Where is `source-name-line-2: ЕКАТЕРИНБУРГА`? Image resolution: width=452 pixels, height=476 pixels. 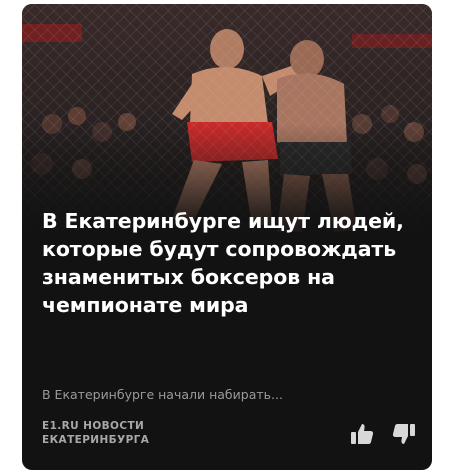
source-name-line-2: ЕКАТЕРИНБУРГА is located at coordinates (96, 440).